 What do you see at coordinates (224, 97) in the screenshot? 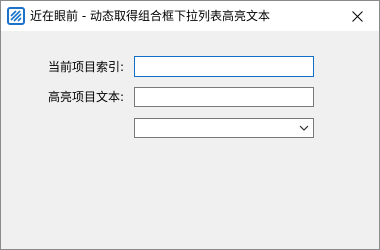
I see `highlight-text-input` at bounding box center [224, 97].